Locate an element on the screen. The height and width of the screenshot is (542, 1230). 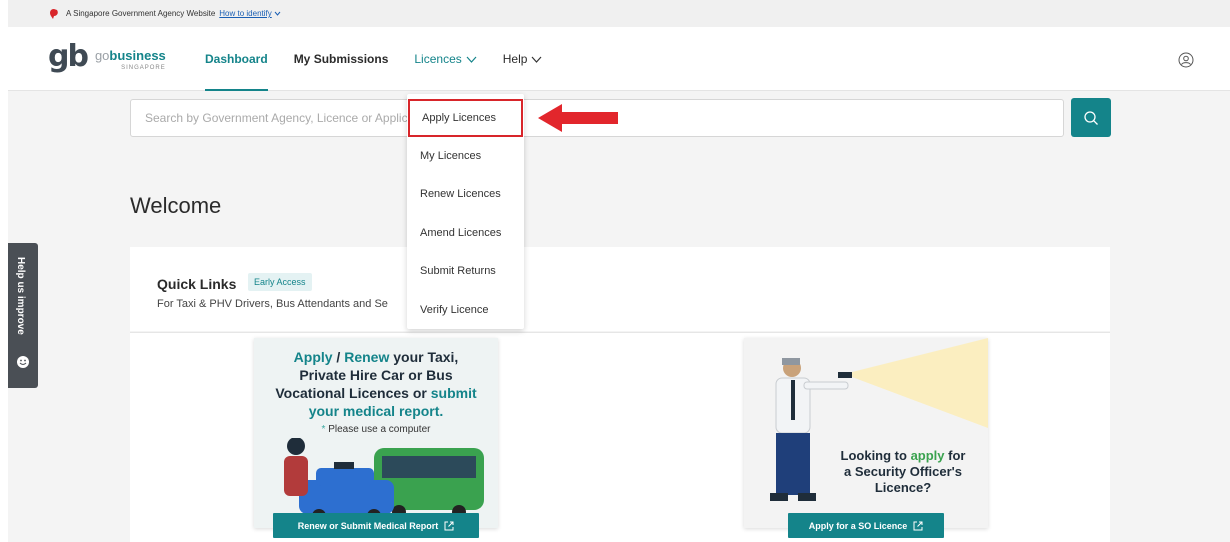
menu-item-renew-licences: Renew Licences is located at coordinates (465, 194).